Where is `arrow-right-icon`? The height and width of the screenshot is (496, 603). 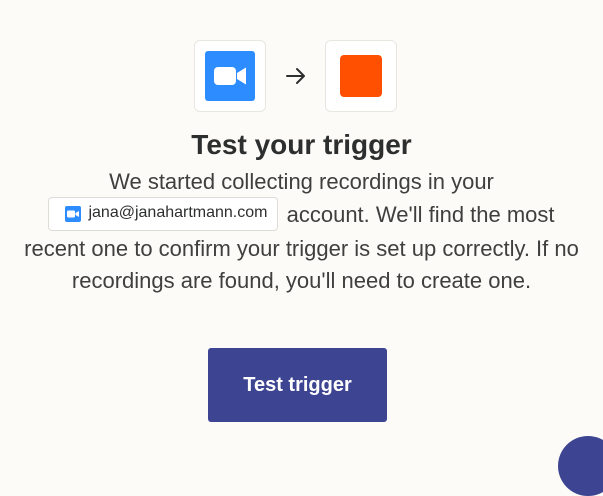
arrow-right-icon is located at coordinates (295, 76).